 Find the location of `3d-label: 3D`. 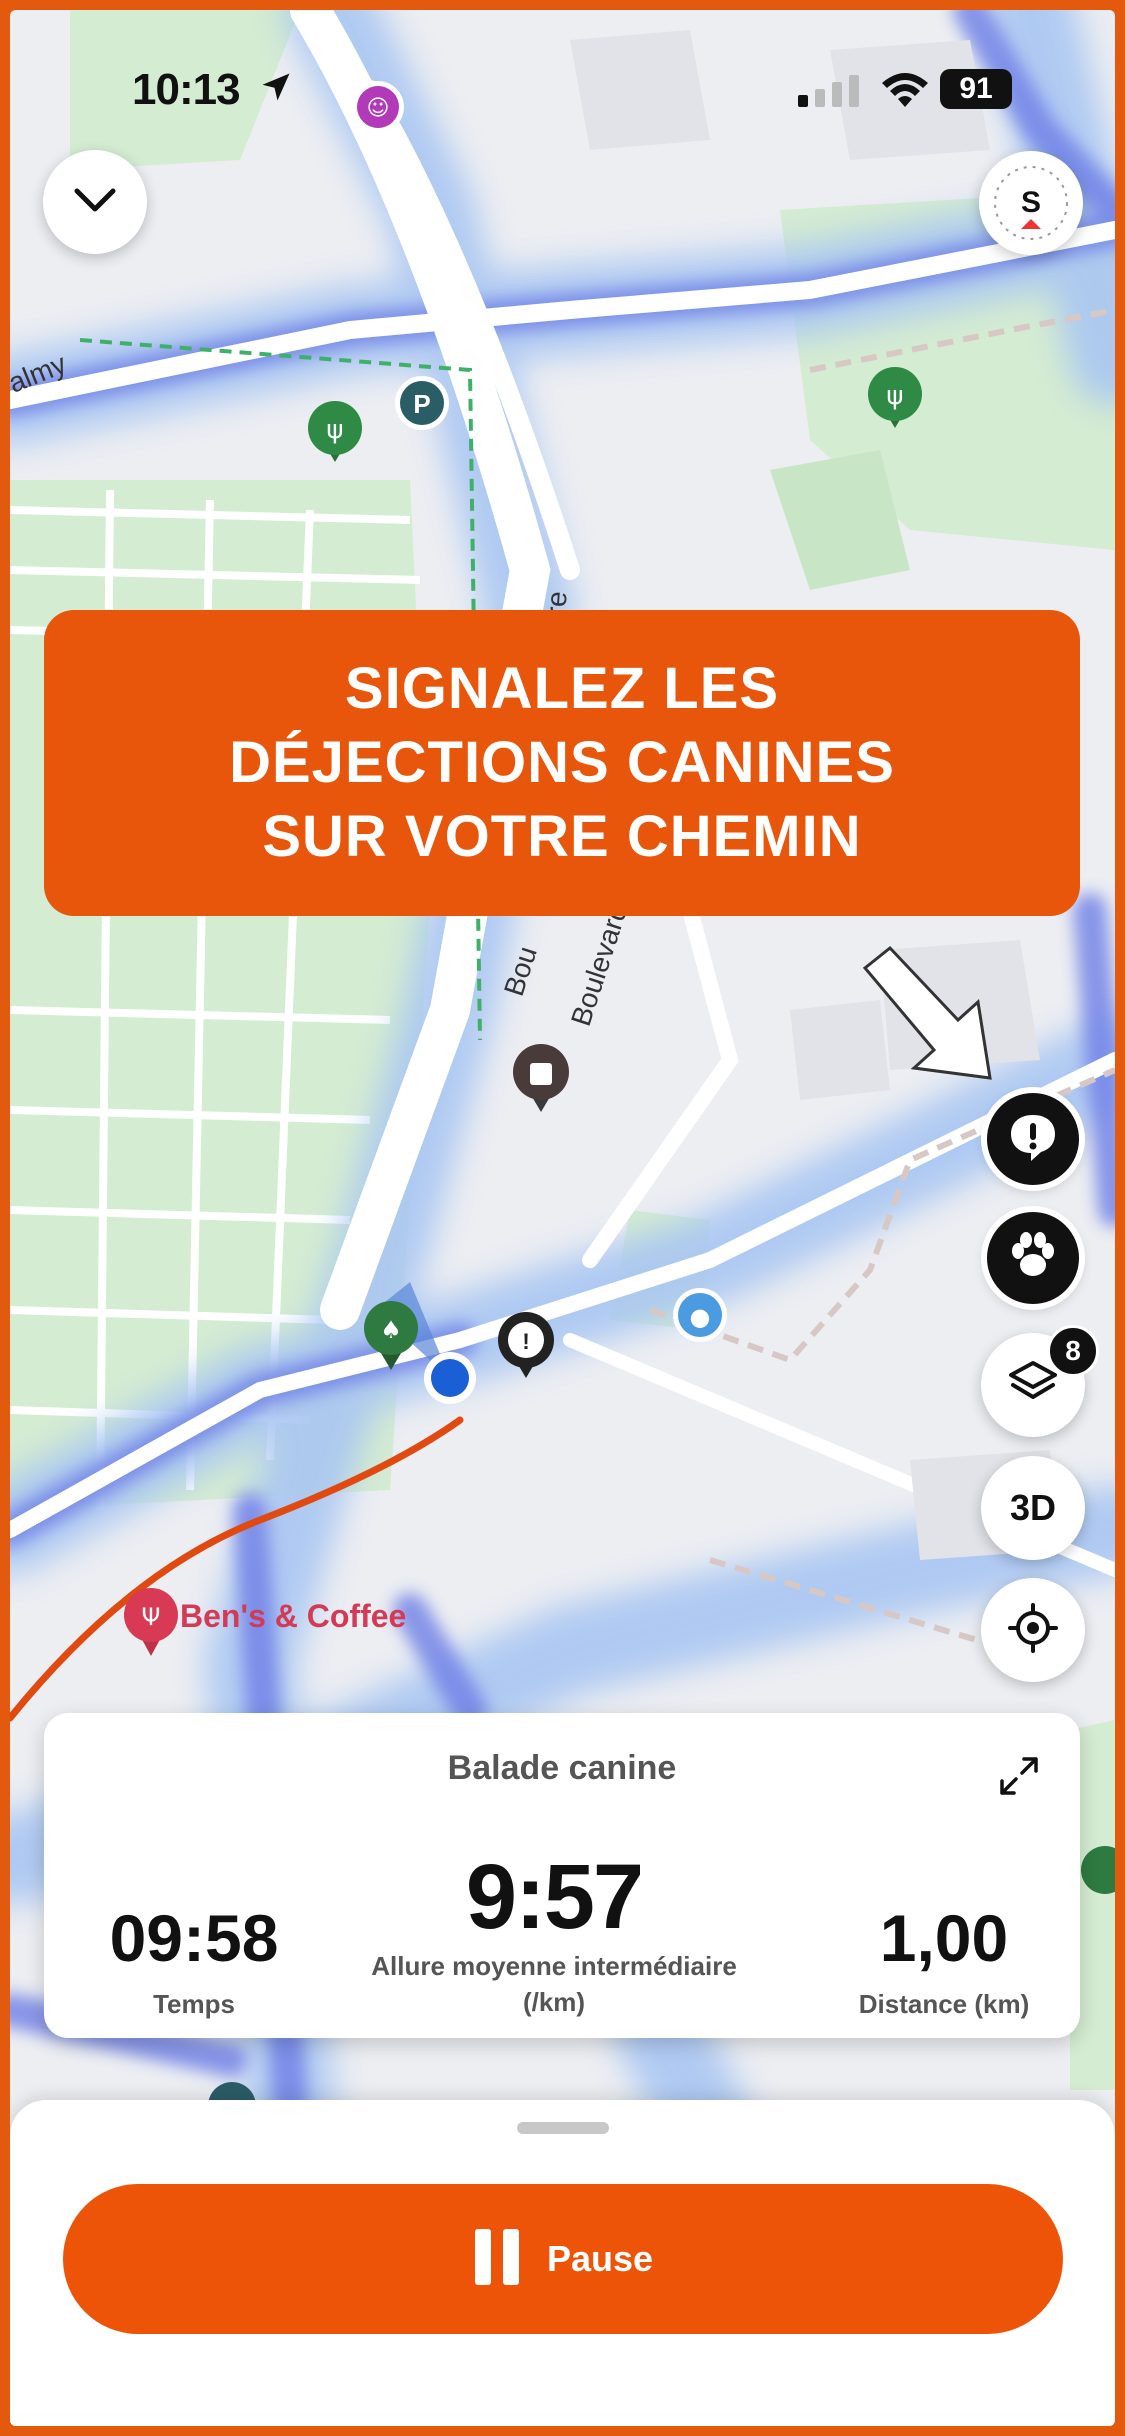

3d-label: 3D is located at coordinates (1033, 1507).